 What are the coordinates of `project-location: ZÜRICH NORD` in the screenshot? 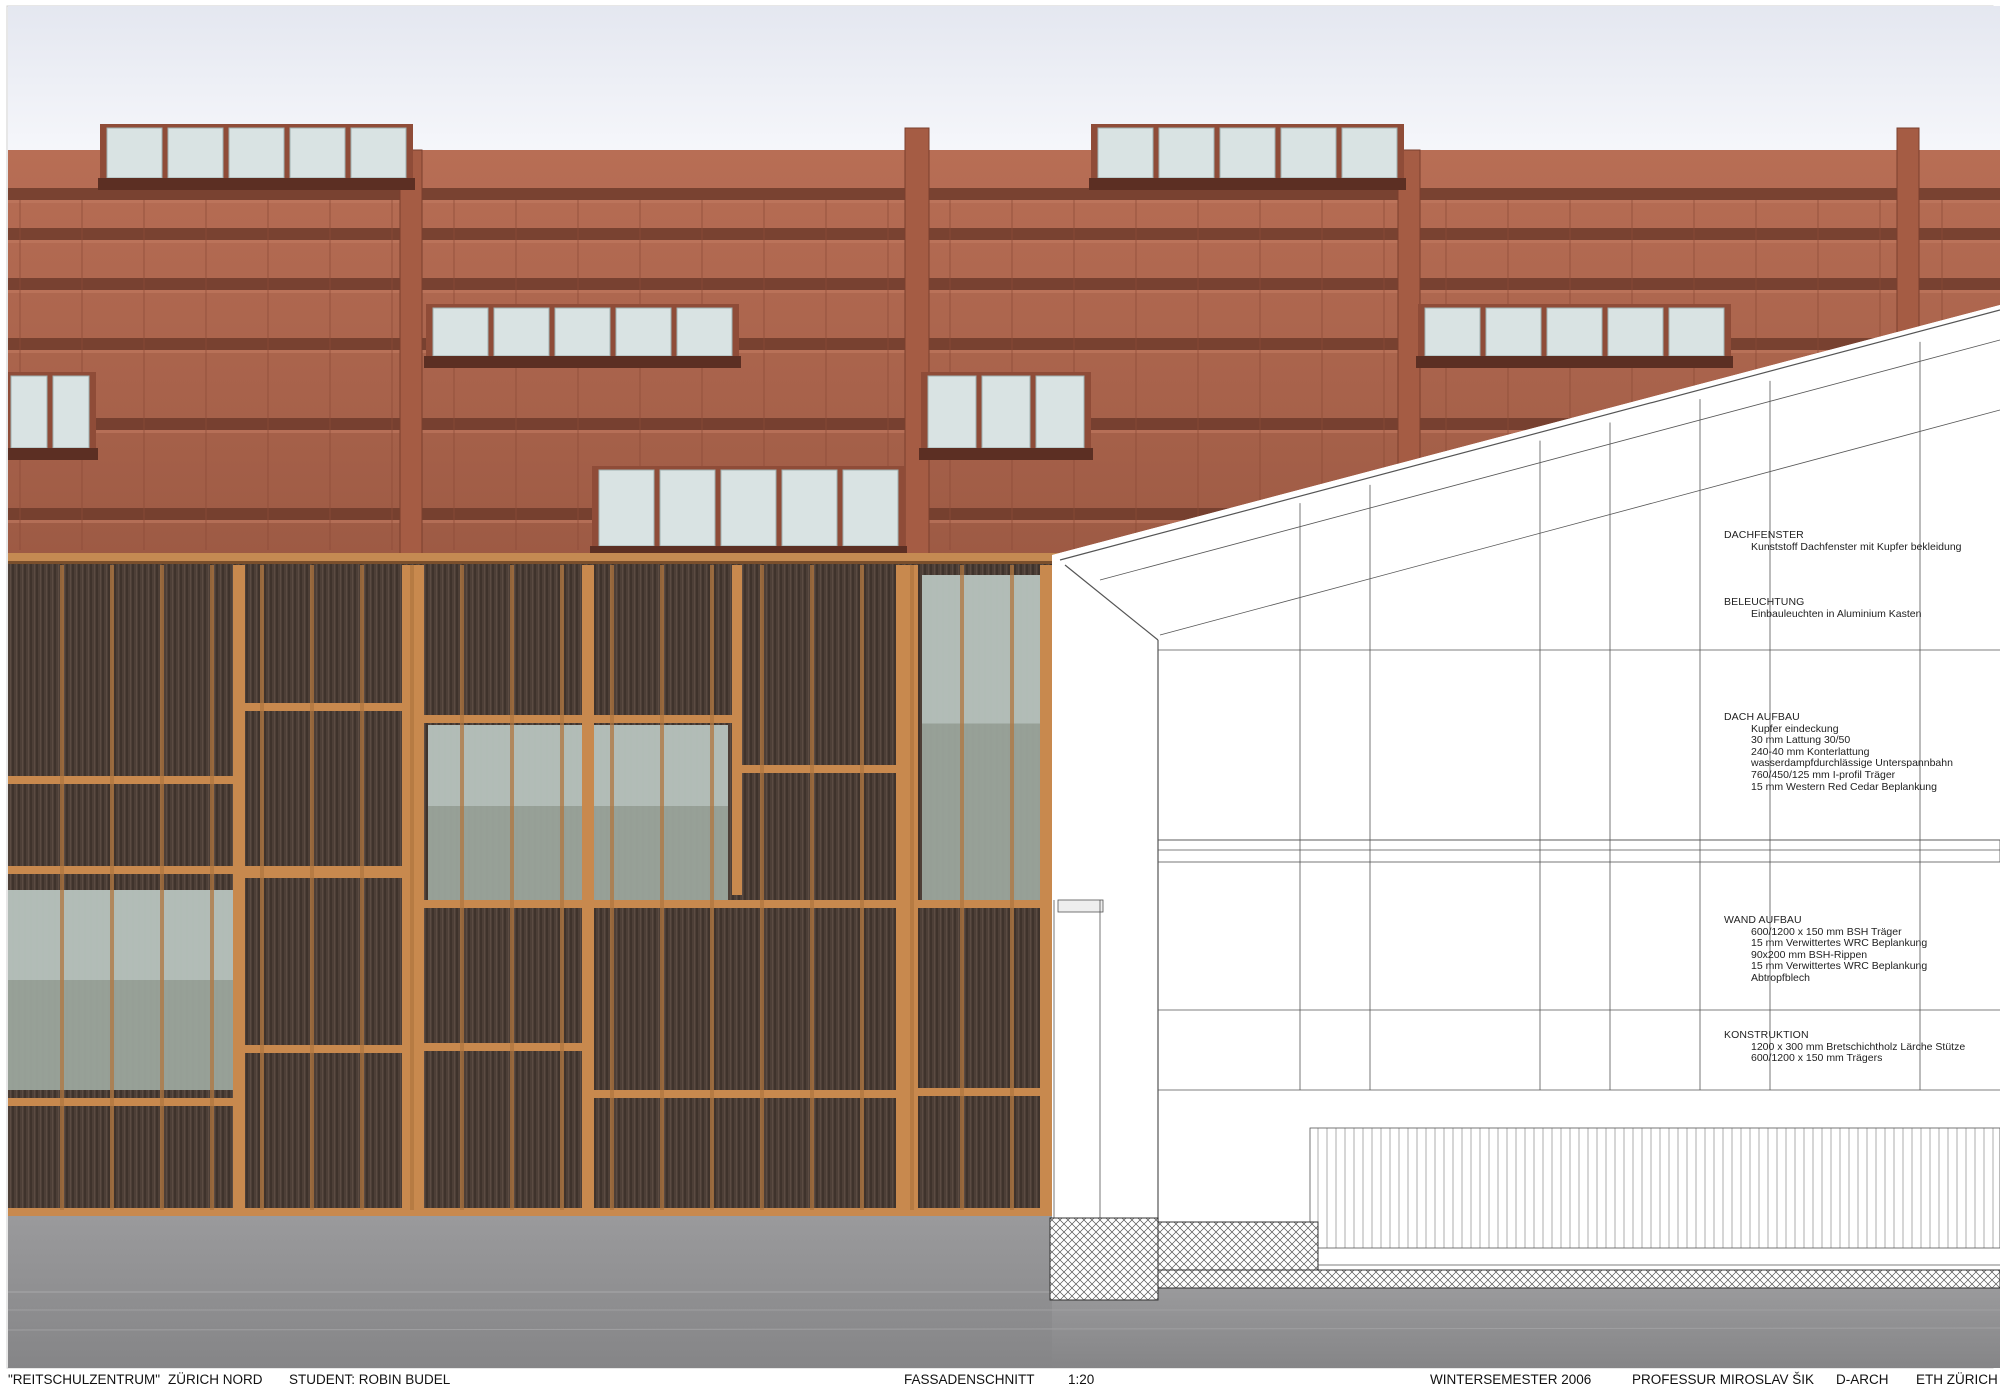 It's located at (215, 1379).